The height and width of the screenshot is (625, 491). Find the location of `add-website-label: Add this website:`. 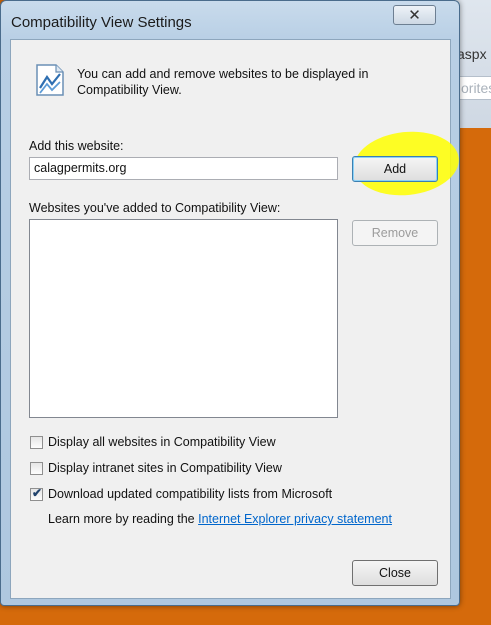

add-website-label: Add this website: is located at coordinates (76, 146).